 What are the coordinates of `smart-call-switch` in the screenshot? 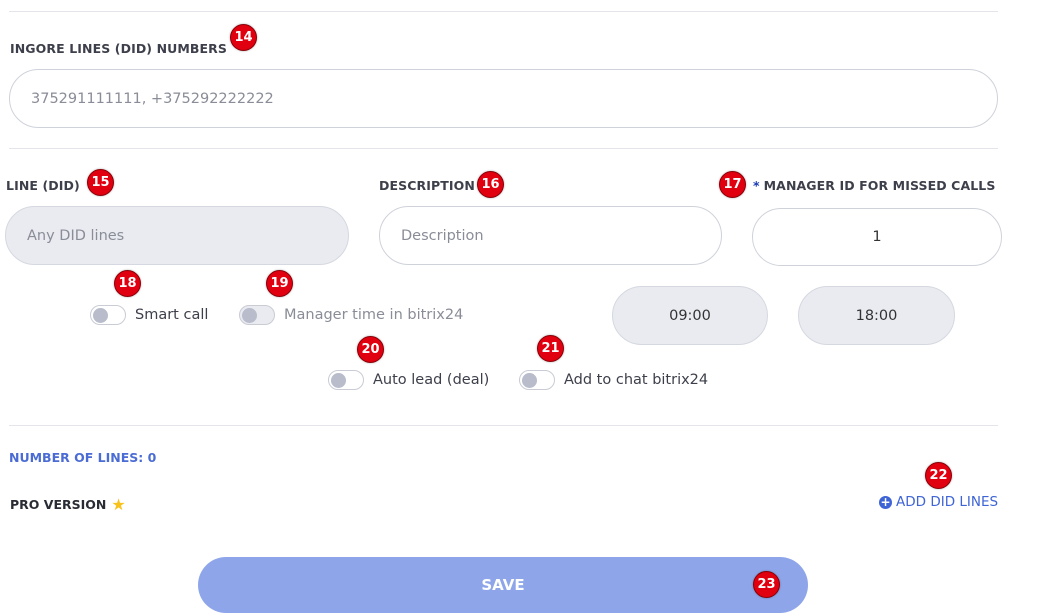 It's located at (108, 315).